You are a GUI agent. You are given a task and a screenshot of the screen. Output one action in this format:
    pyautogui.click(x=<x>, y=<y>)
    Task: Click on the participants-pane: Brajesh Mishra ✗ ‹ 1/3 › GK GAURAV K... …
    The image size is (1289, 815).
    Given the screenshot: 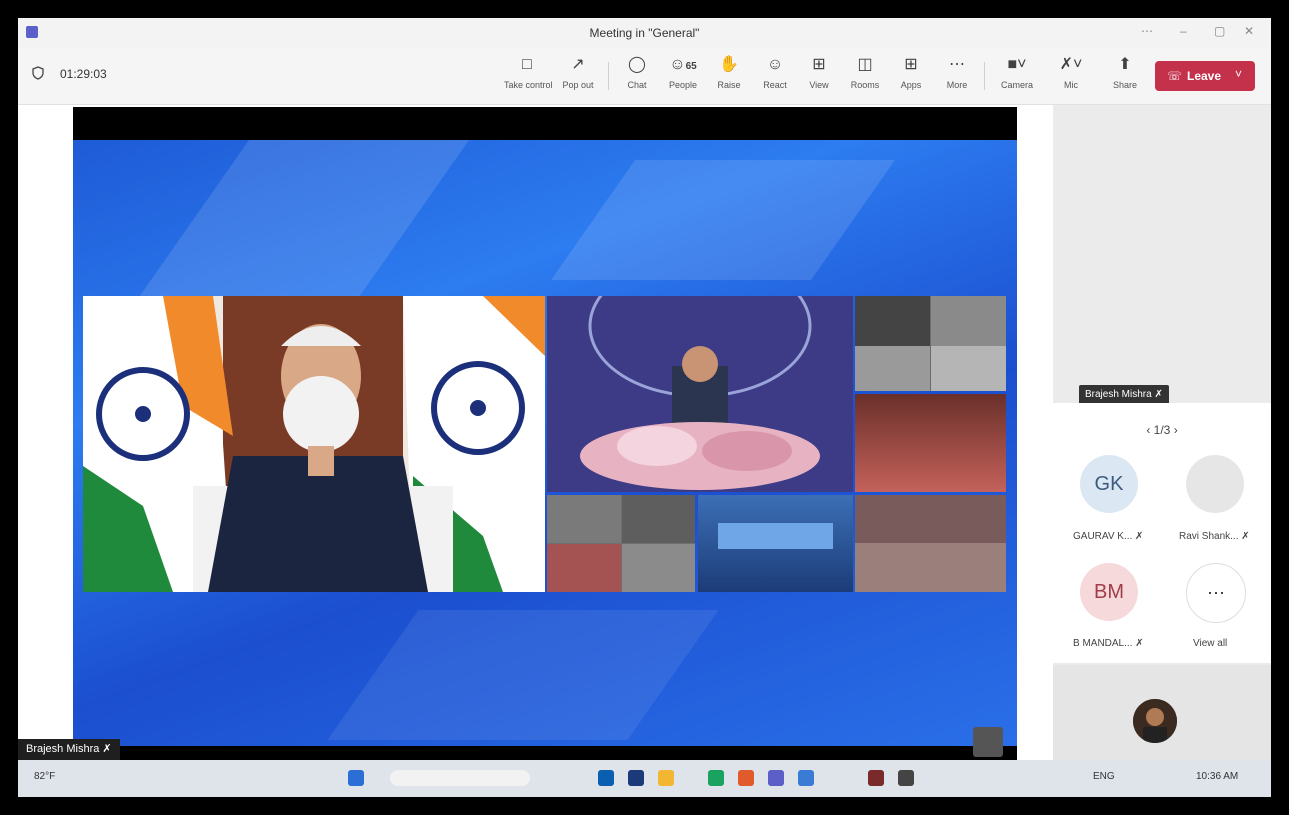 What is the action you would take?
    pyautogui.click(x=1162, y=451)
    